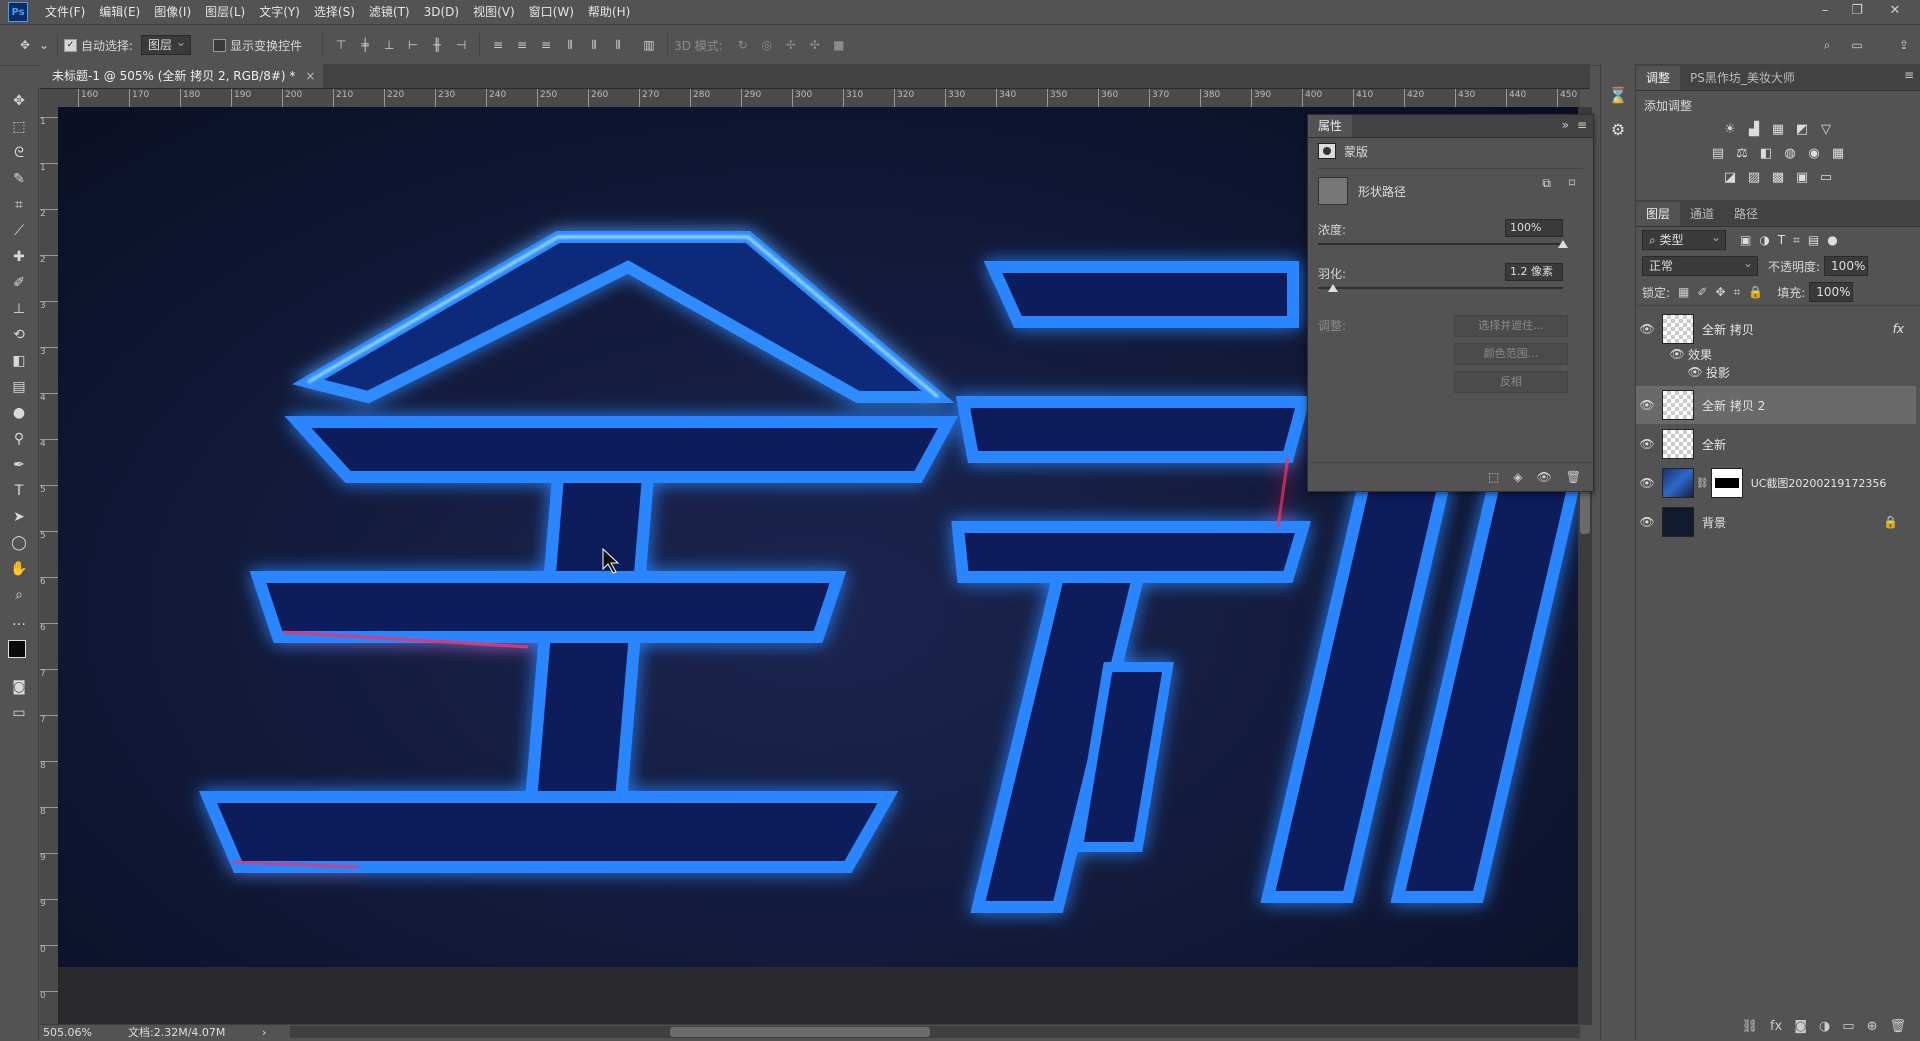 This screenshot has width=1920, height=1041. Describe the element at coordinates (1825, 12) in the screenshot. I see `minimize-button: –` at that location.